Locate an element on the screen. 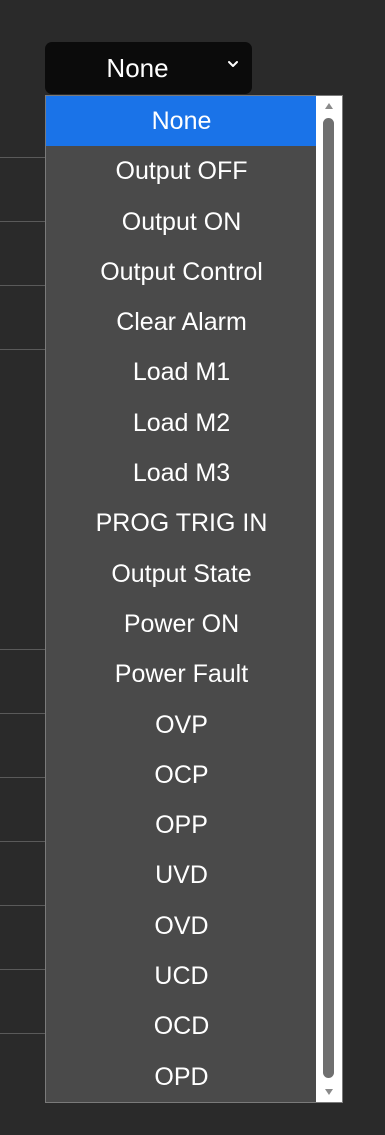  dropdown-option: Output ON is located at coordinates (181, 222).